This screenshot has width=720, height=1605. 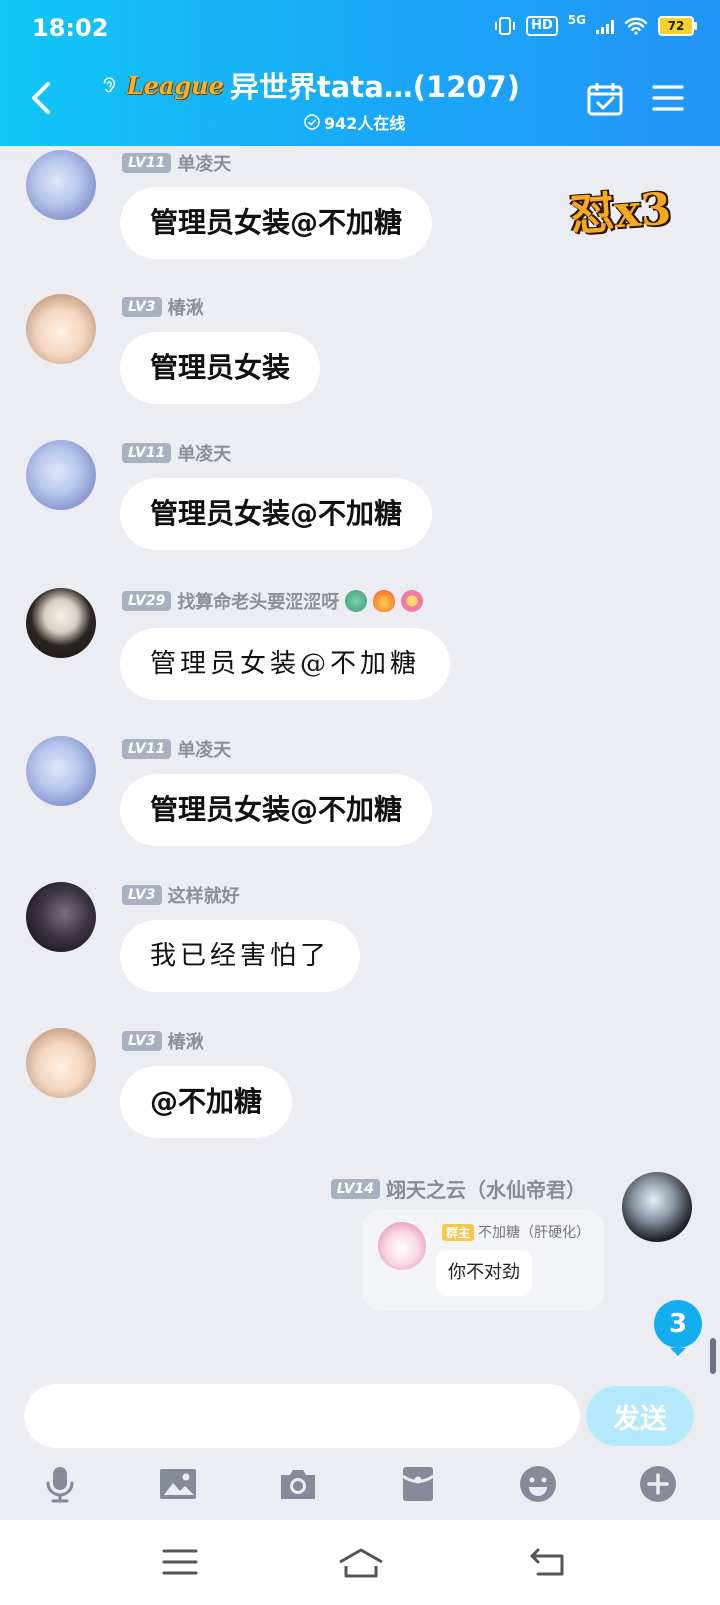 What do you see at coordinates (505, 26) in the screenshot?
I see `vibrate-icon` at bounding box center [505, 26].